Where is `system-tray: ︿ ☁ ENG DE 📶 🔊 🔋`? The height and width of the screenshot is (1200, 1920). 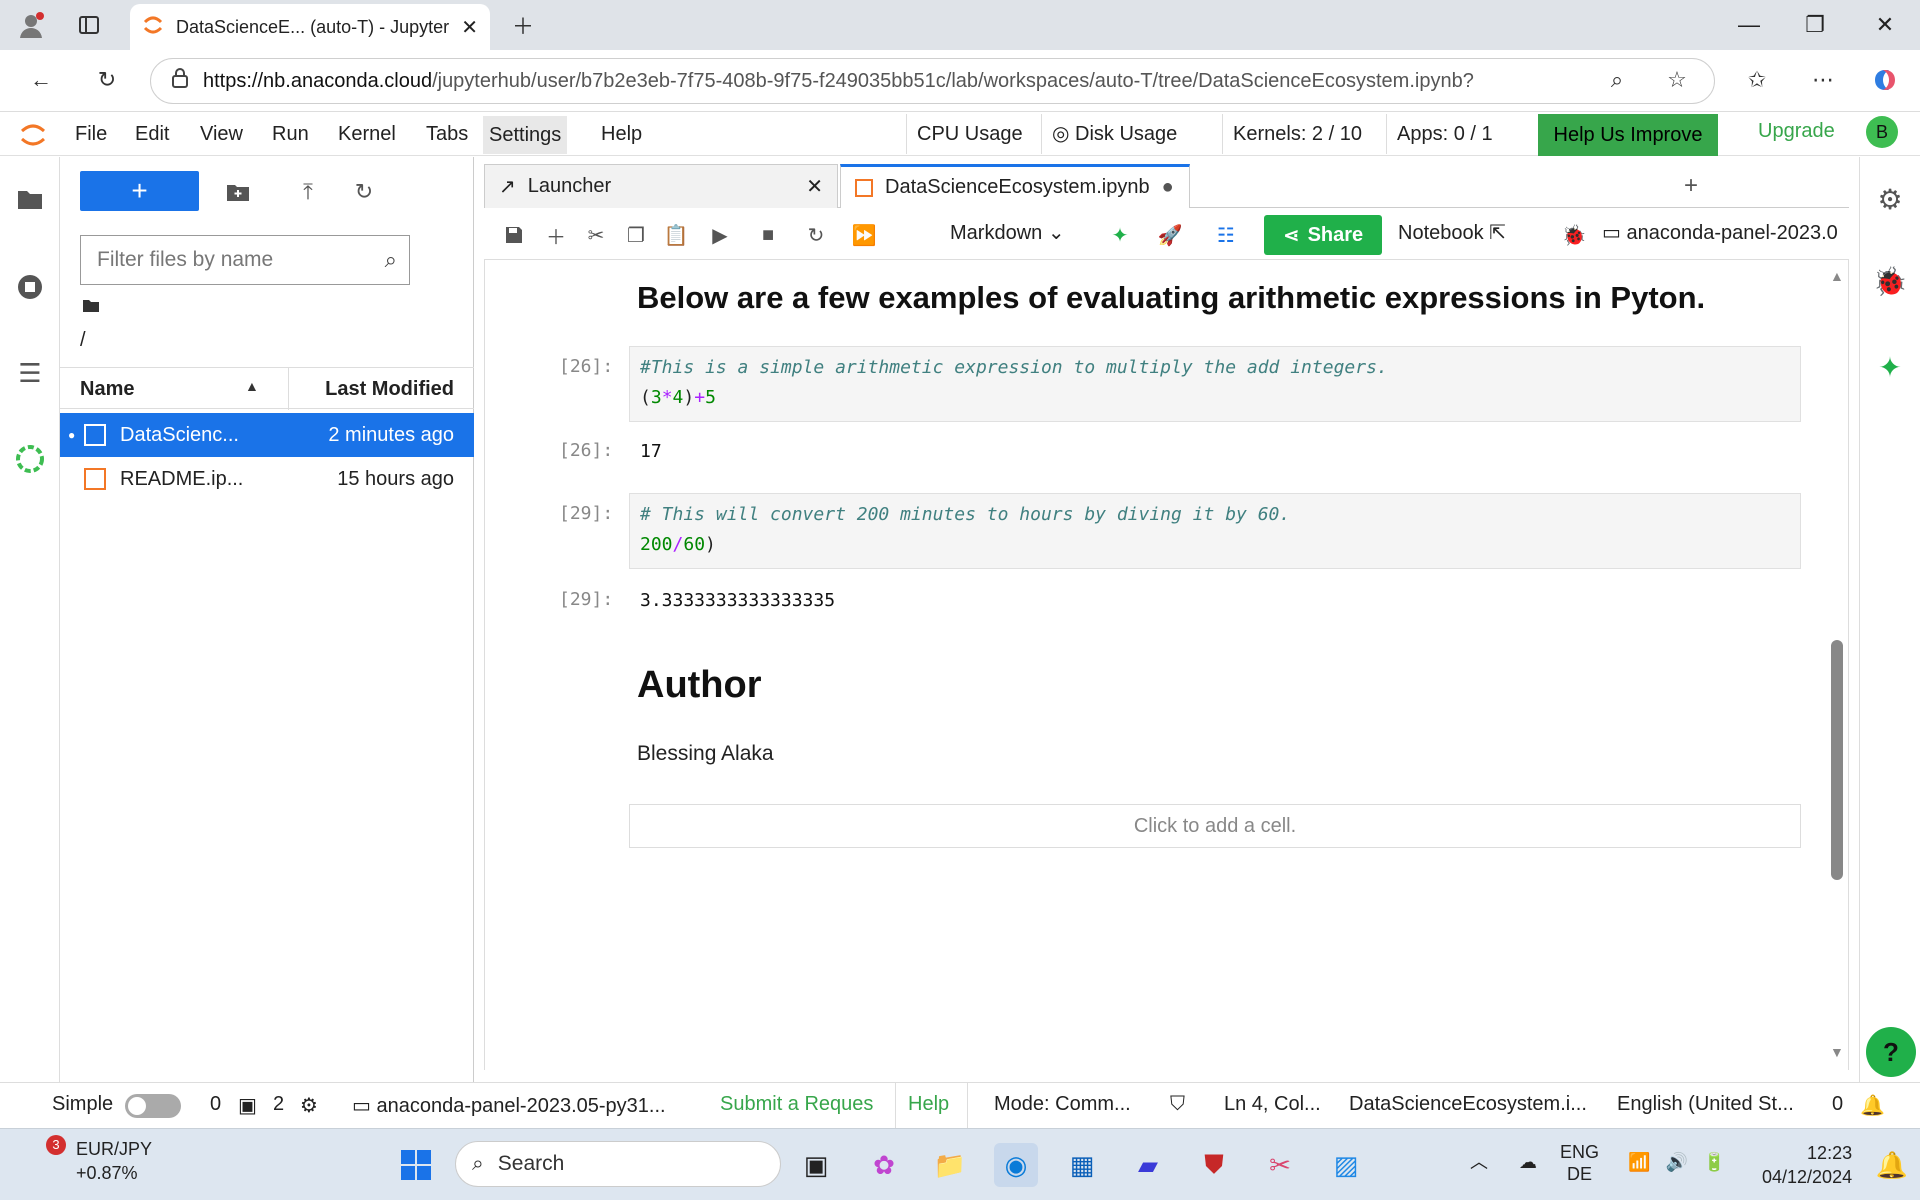 system-tray: ︿ ☁ ENG DE 📶 🔊 🔋 is located at coordinates (1597, 1163).